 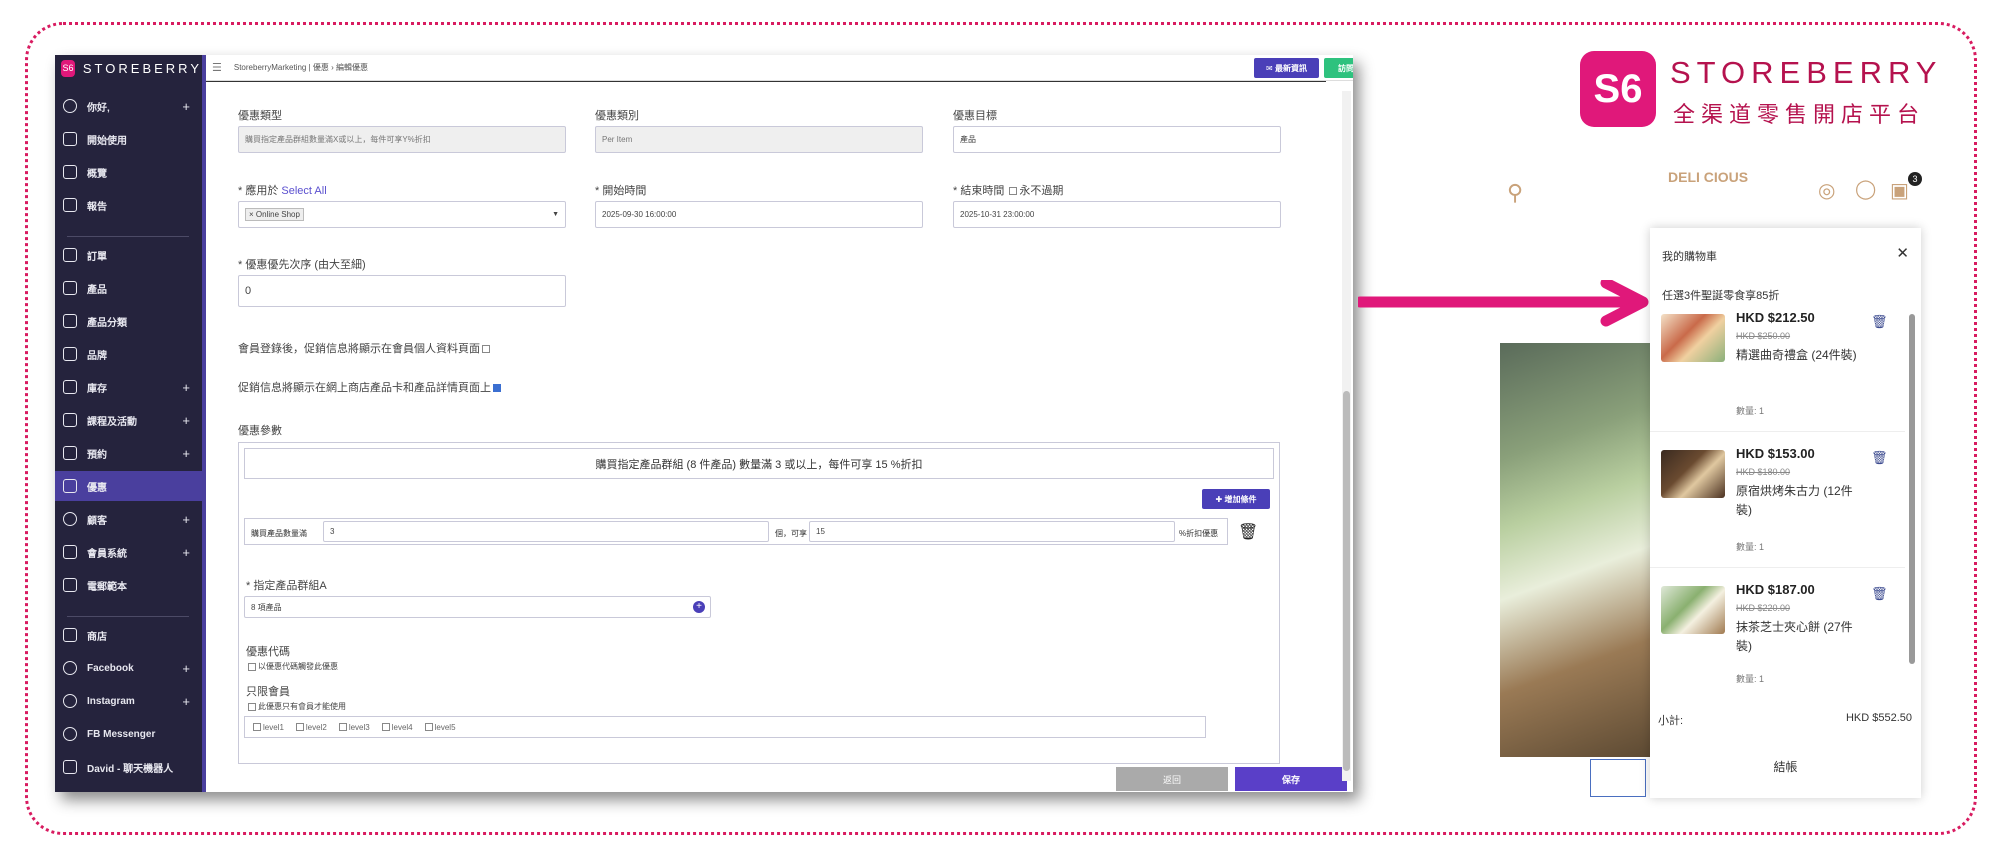 What do you see at coordinates (1806, 72) in the screenshot?
I see `storeberry-title: STOREBERRY` at bounding box center [1806, 72].